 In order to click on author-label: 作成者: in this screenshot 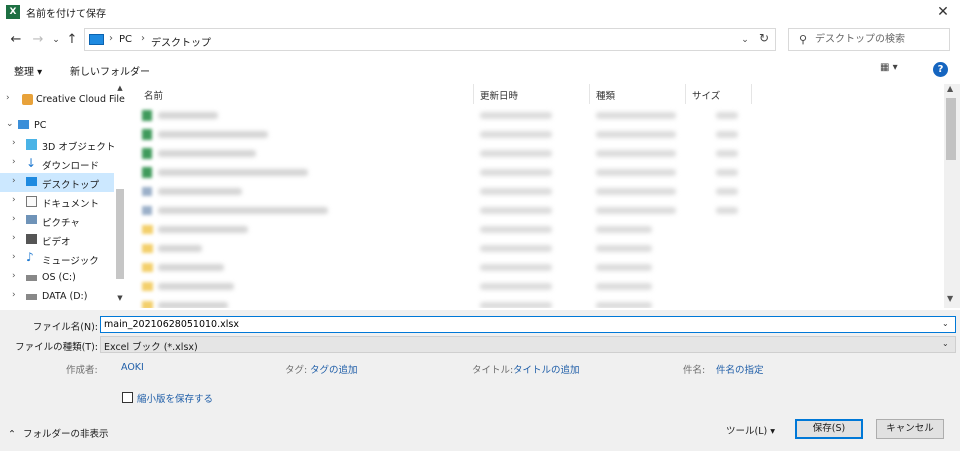, I will do `click(82, 370)`.